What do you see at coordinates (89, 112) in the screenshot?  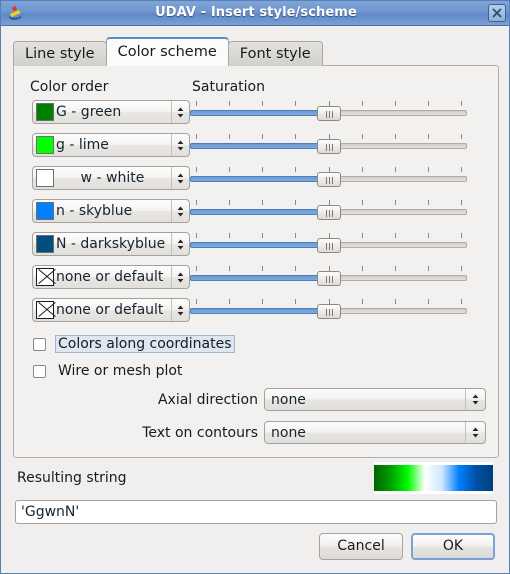 I see `color-order-label-1: G - green` at bounding box center [89, 112].